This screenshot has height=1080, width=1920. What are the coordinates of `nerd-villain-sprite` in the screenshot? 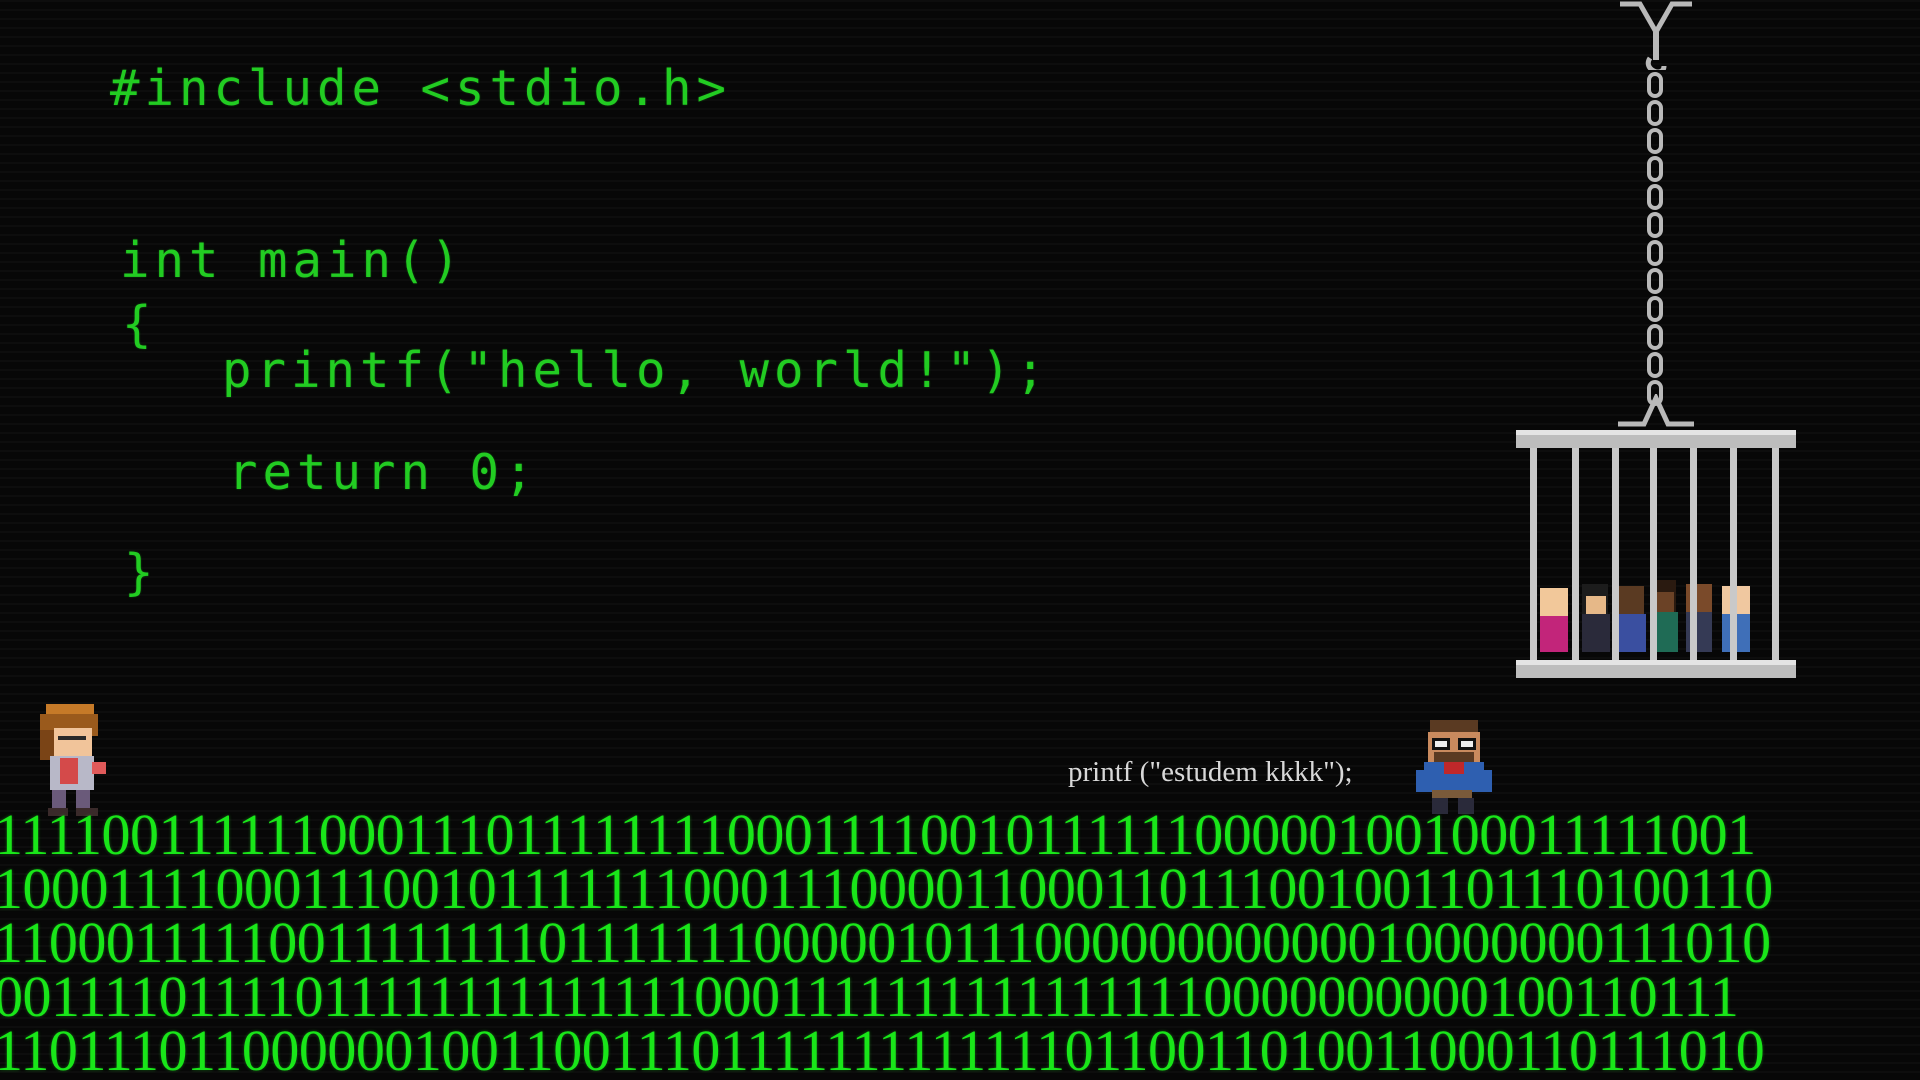 It's located at (1454, 767).